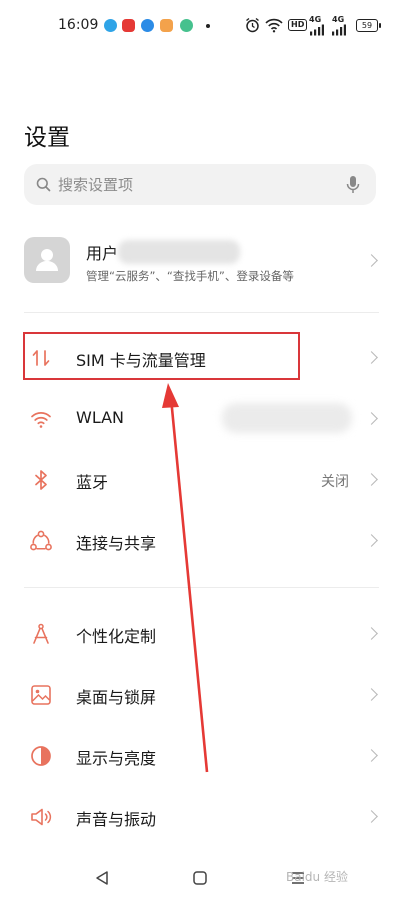  What do you see at coordinates (78, 25) in the screenshot?
I see `status-time: 16:09` at bounding box center [78, 25].